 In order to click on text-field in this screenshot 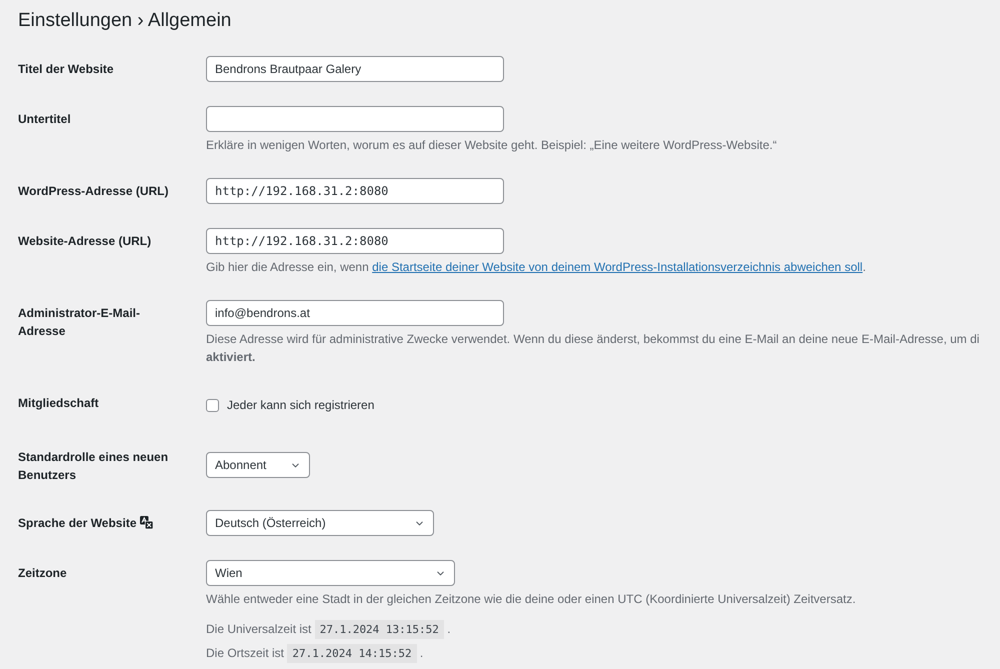, I will do `click(355, 119)`.